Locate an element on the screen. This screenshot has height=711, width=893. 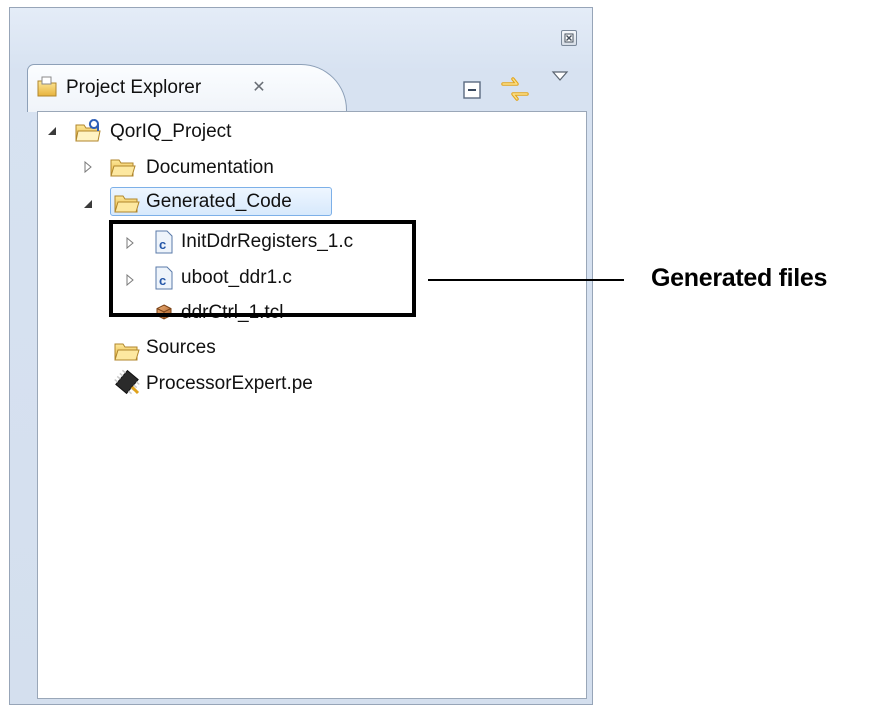
project-explorer-icon is located at coordinates (48, 87).